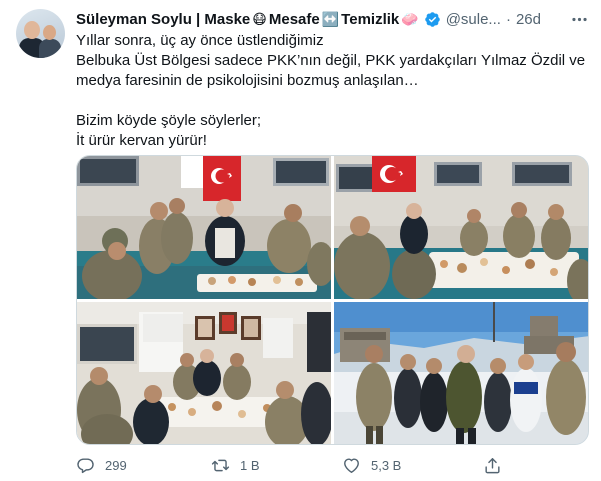  I want to click on tweet-line-4: Bizim köyde şöyle söylerler;, so click(169, 120).